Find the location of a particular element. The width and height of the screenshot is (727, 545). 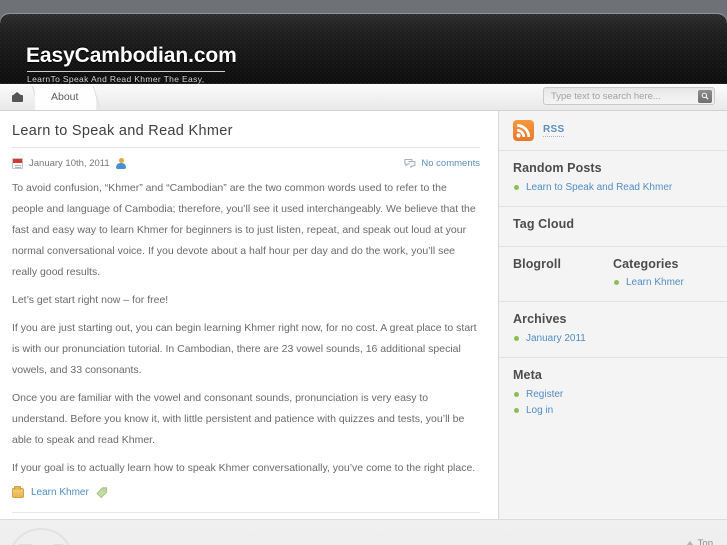

back-to-top-link: Top is located at coordinates (699, 541).